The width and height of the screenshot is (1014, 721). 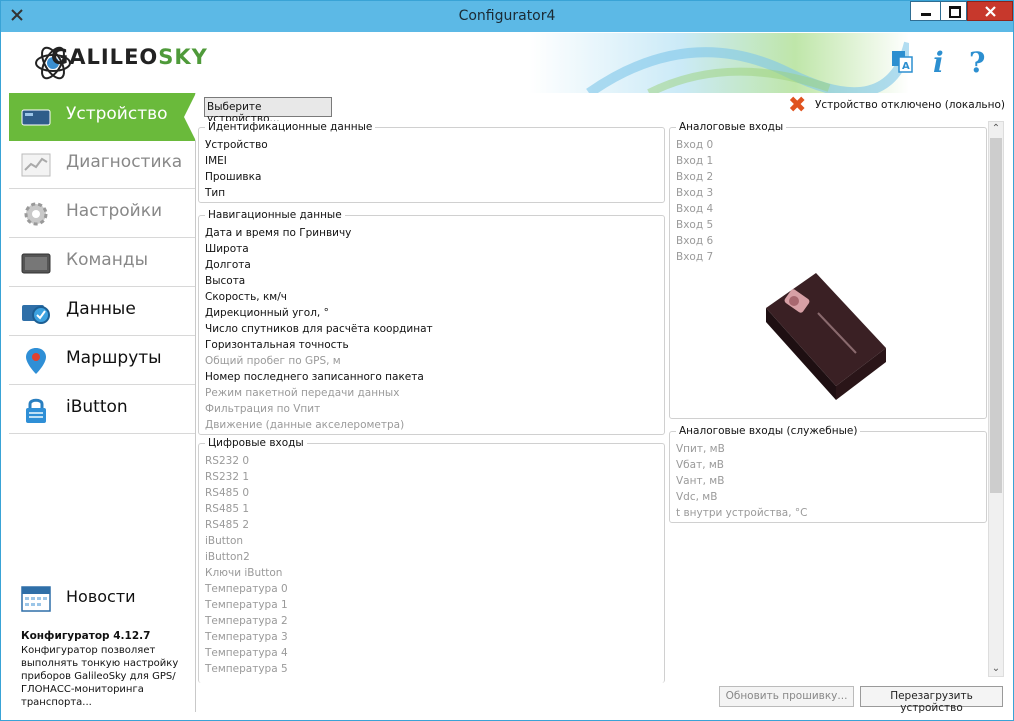 What do you see at coordinates (695, 257) in the screenshot?
I see `field-input-7: Вход 7` at bounding box center [695, 257].